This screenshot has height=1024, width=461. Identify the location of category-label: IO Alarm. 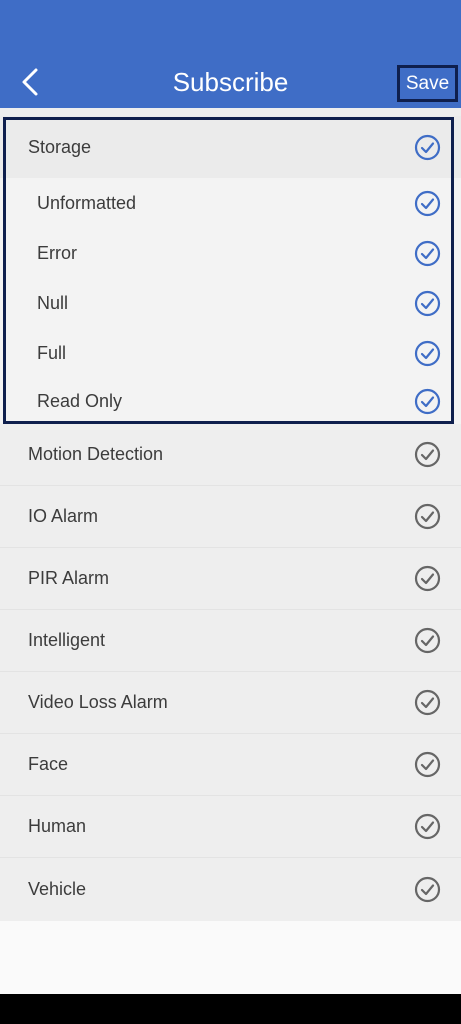
(63, 516).